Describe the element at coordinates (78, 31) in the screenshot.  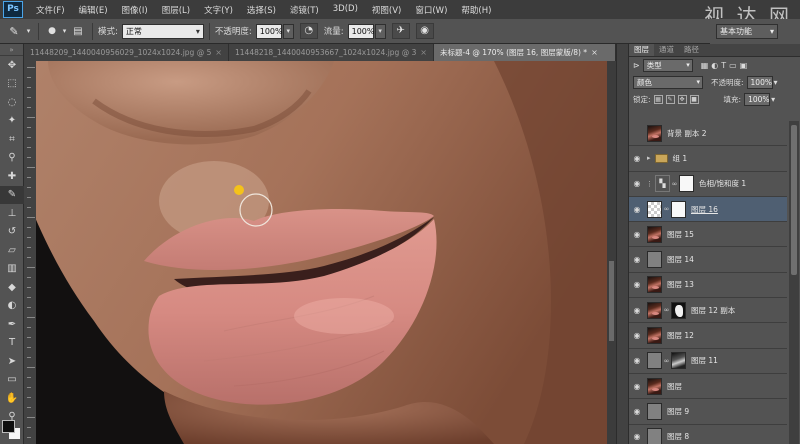
I see `brush-panel-icon: ▤` at that location.